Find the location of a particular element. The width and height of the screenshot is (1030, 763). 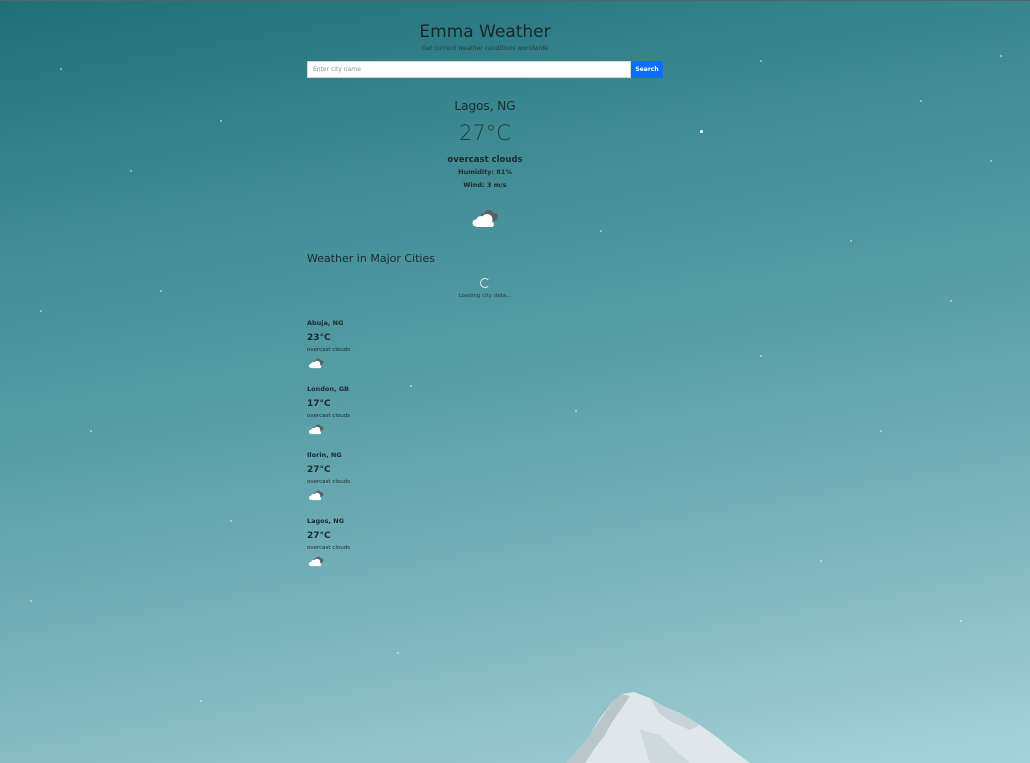

major-cities-heading: Weather in Major Cities is located at coordinates (371, 258).